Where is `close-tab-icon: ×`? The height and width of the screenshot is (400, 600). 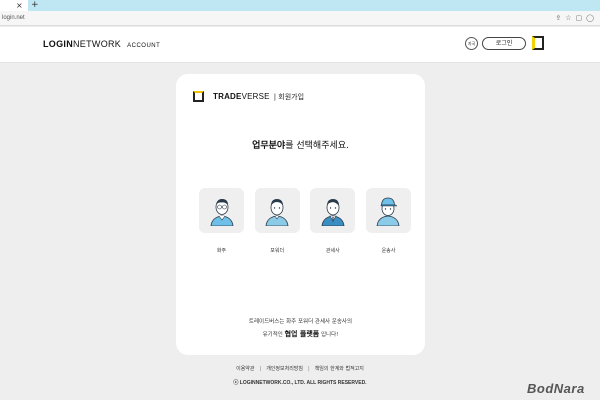
close-tab-icon: × is located at coordinates (19, 5).